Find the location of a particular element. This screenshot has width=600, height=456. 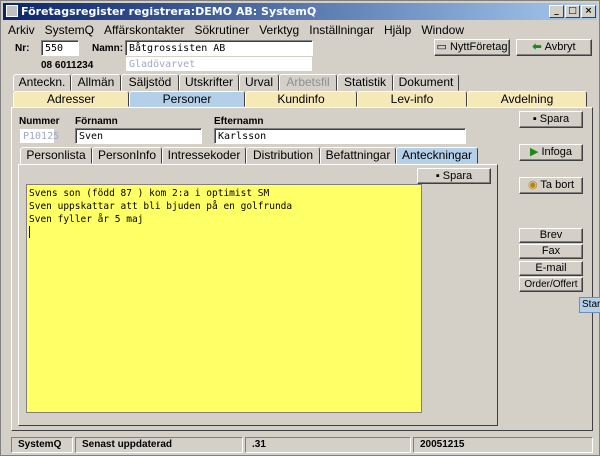

status-code: .31 is located at coordinates (328, 445).